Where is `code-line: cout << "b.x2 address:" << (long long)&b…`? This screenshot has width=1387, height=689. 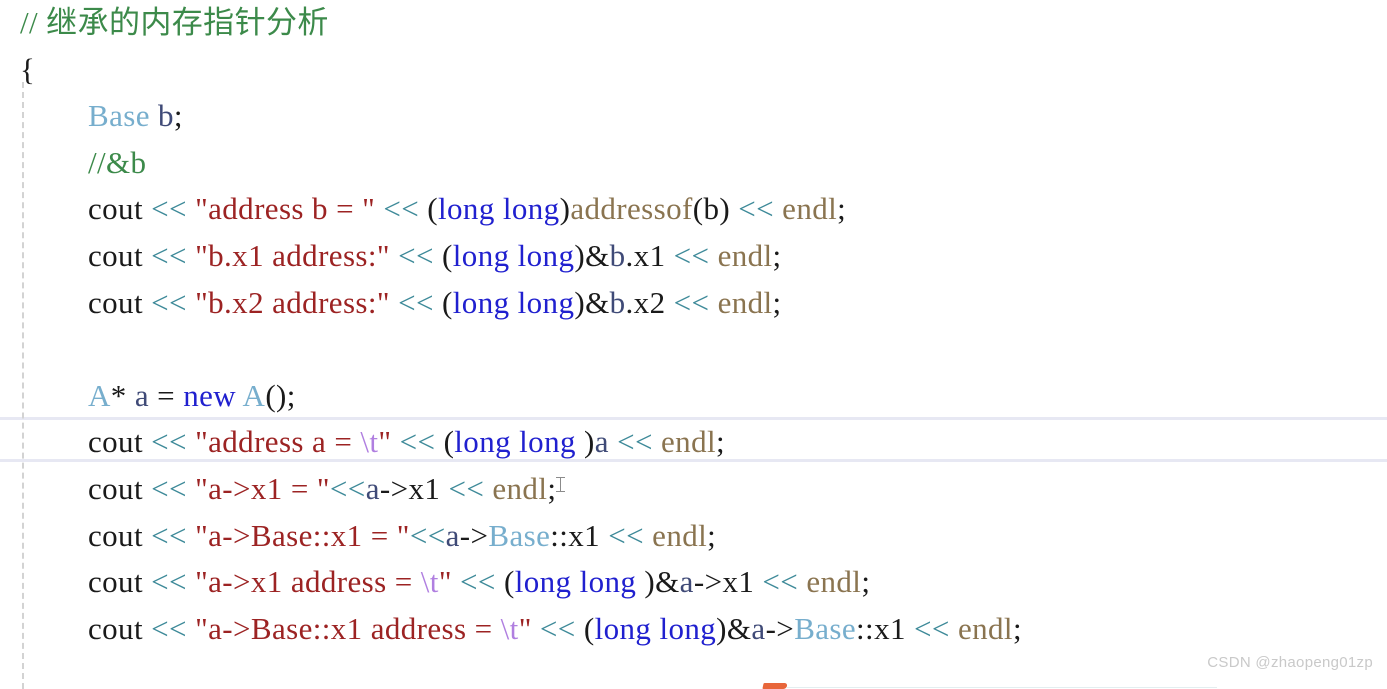
code-line: cout << "b.x2 address:" << (long long)&b… is located at coordinates (693, 303).